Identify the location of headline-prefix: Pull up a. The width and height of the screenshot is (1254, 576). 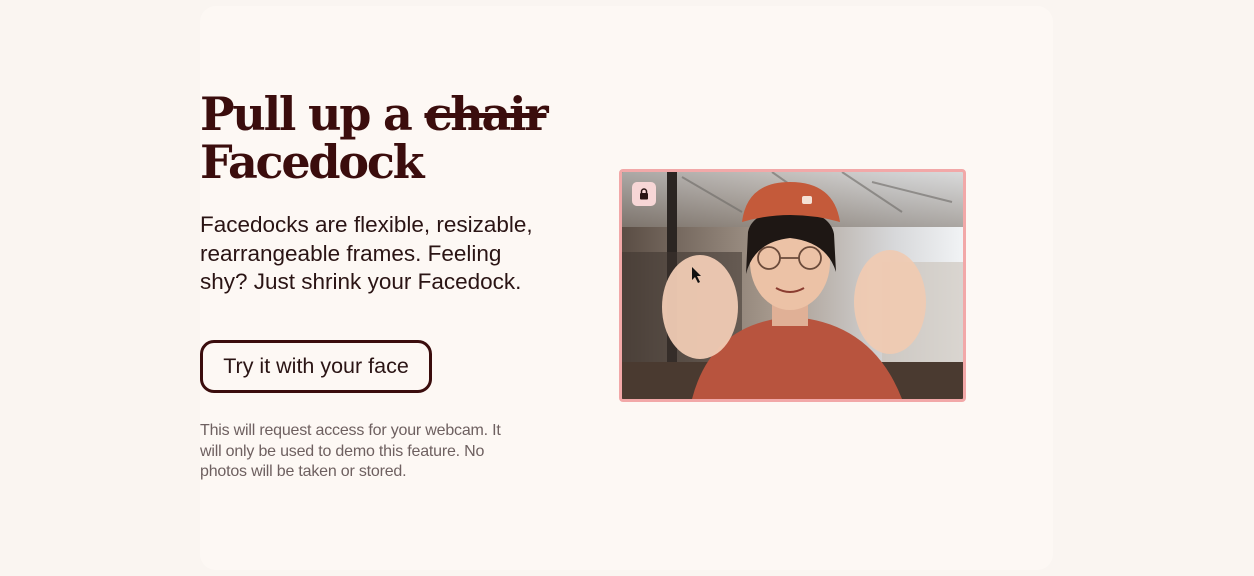
(312, 114).